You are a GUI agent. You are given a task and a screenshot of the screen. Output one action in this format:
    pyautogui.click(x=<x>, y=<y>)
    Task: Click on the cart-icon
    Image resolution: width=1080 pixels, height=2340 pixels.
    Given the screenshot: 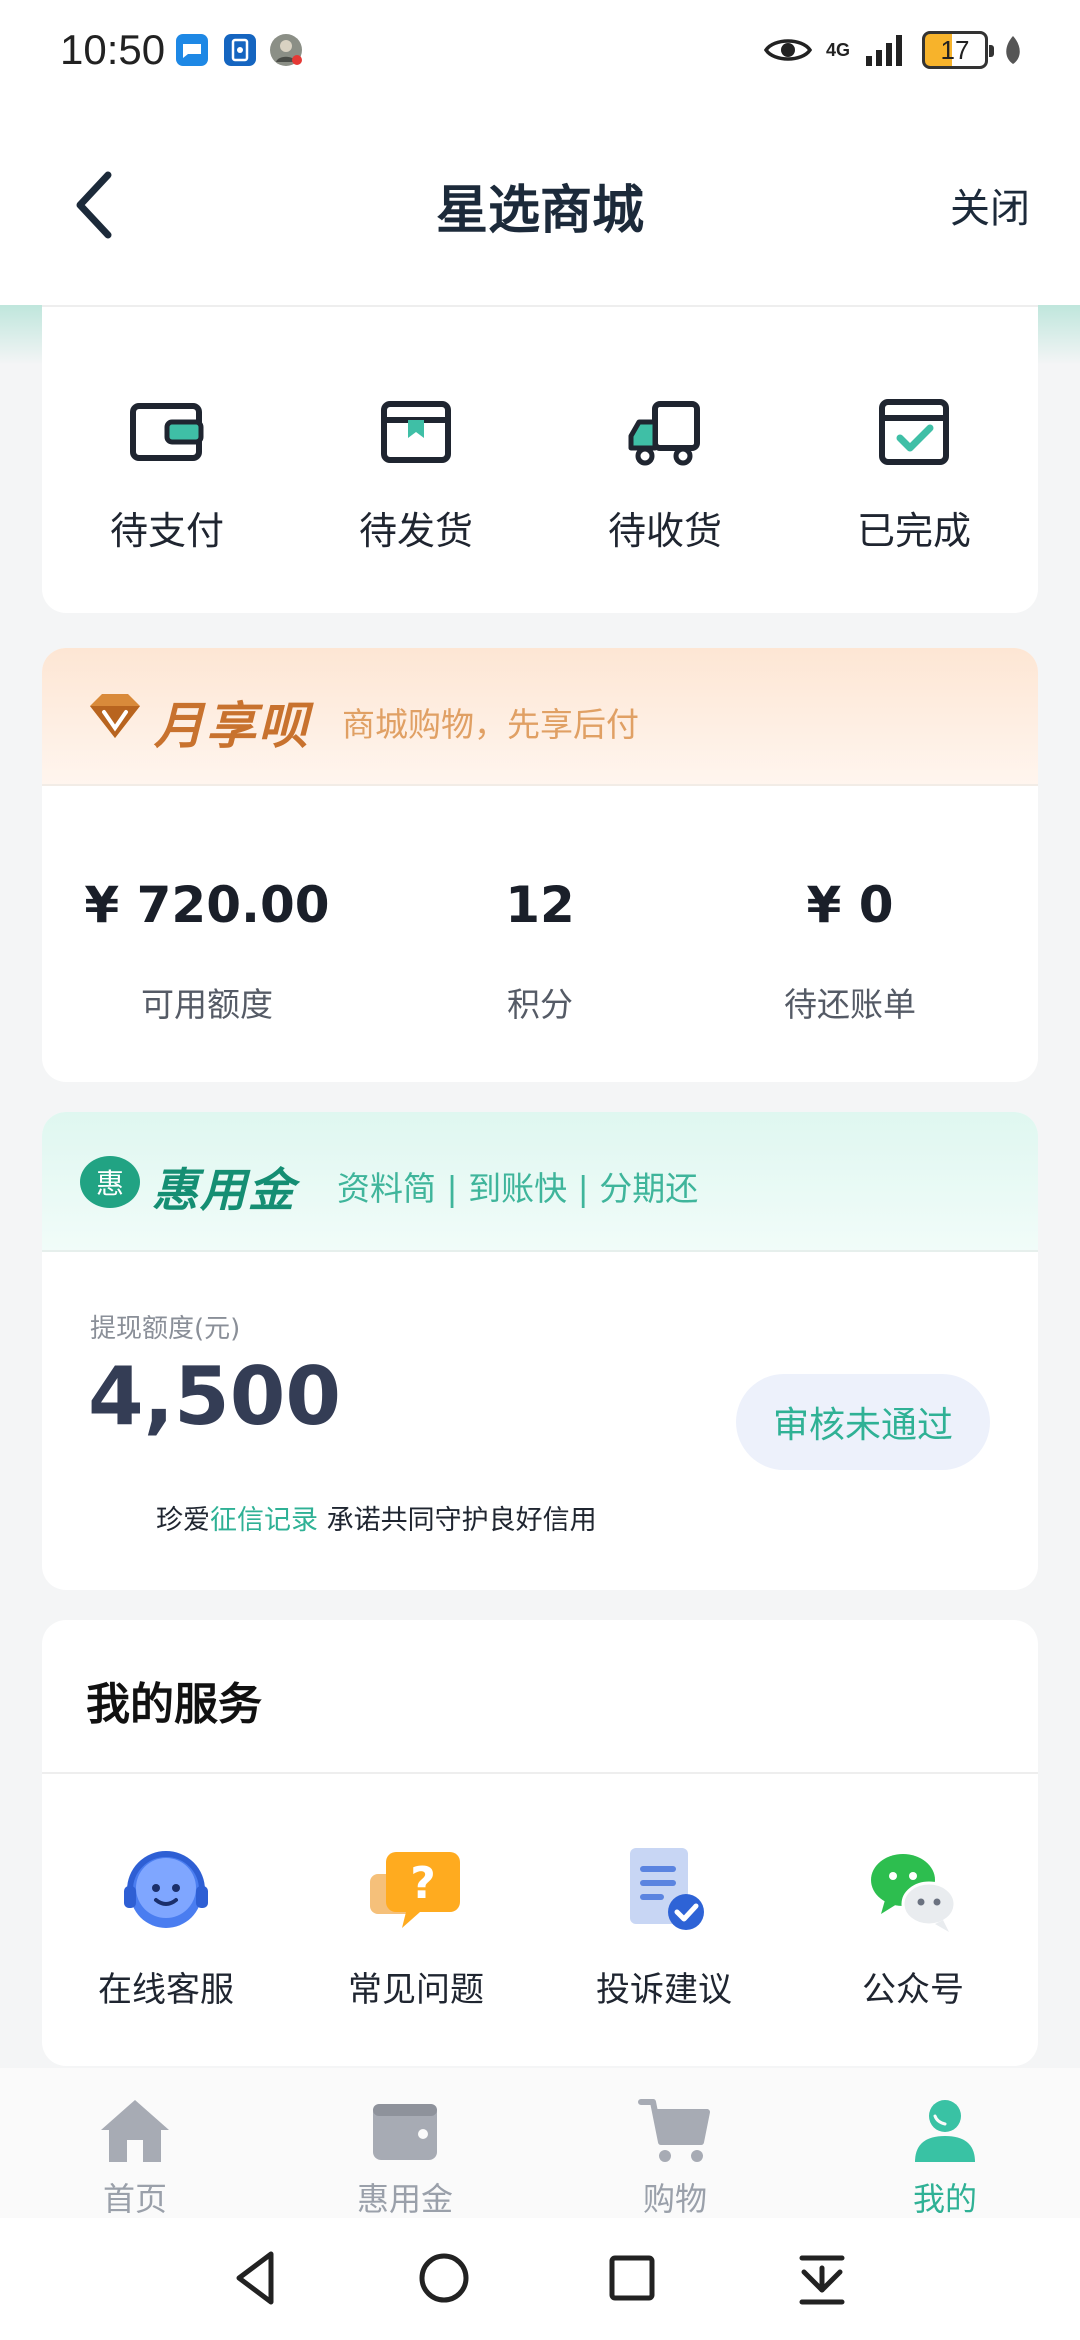 What is the action you would take?
    pyautogui.click(x=674, y=2130)
    